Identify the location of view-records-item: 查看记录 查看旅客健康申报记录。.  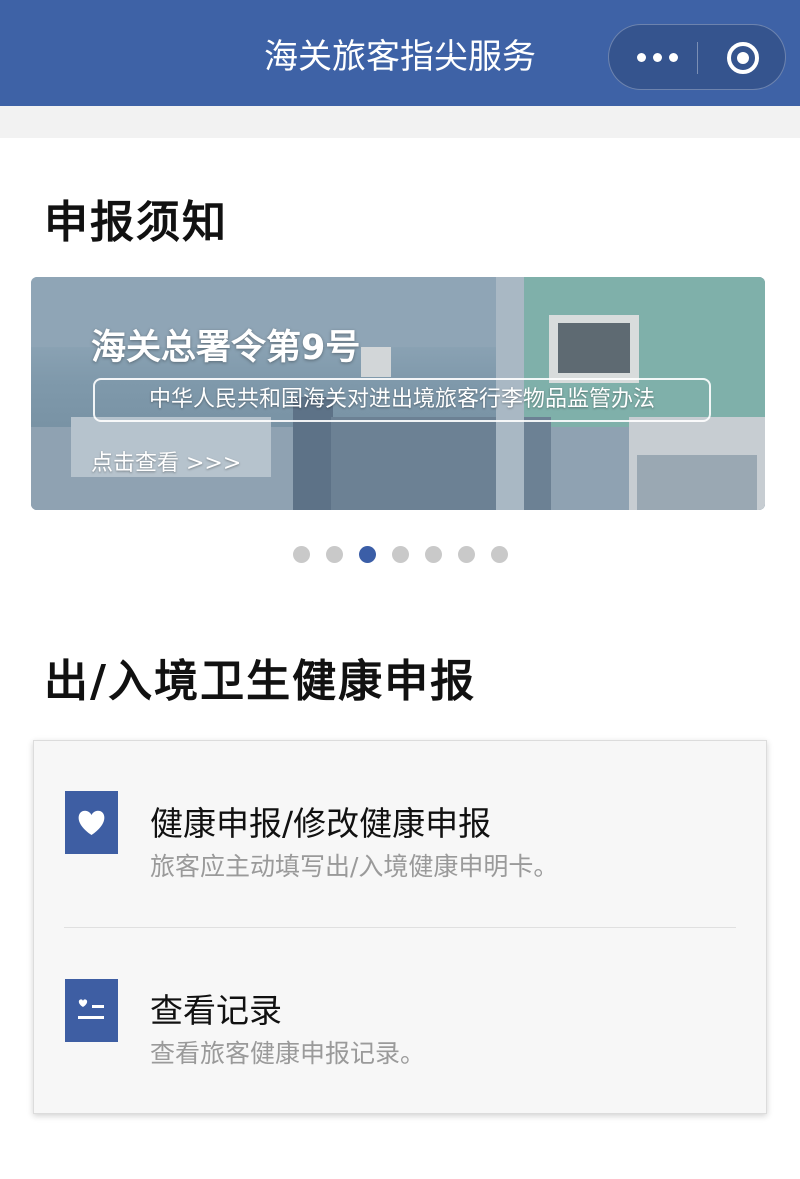
(400, 1021).